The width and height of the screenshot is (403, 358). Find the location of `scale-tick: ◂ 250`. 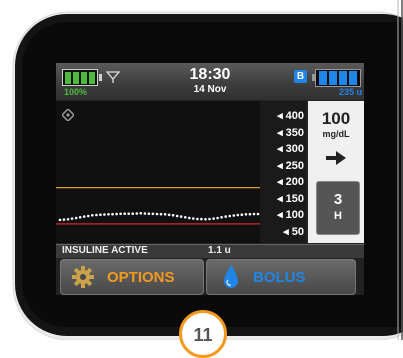

scale-tick: ◂ 250 is located at coordinates (290, 165).